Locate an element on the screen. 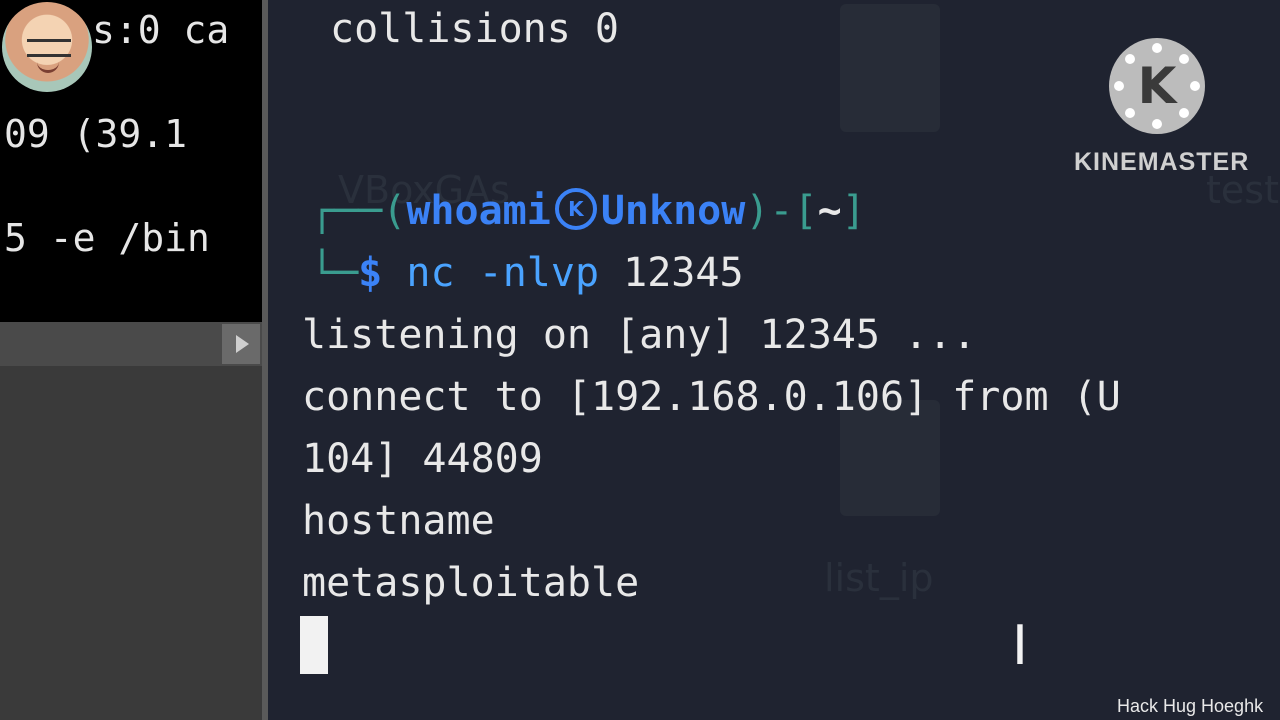  prompt-host: Unknow is located at coordinates (673, 211).